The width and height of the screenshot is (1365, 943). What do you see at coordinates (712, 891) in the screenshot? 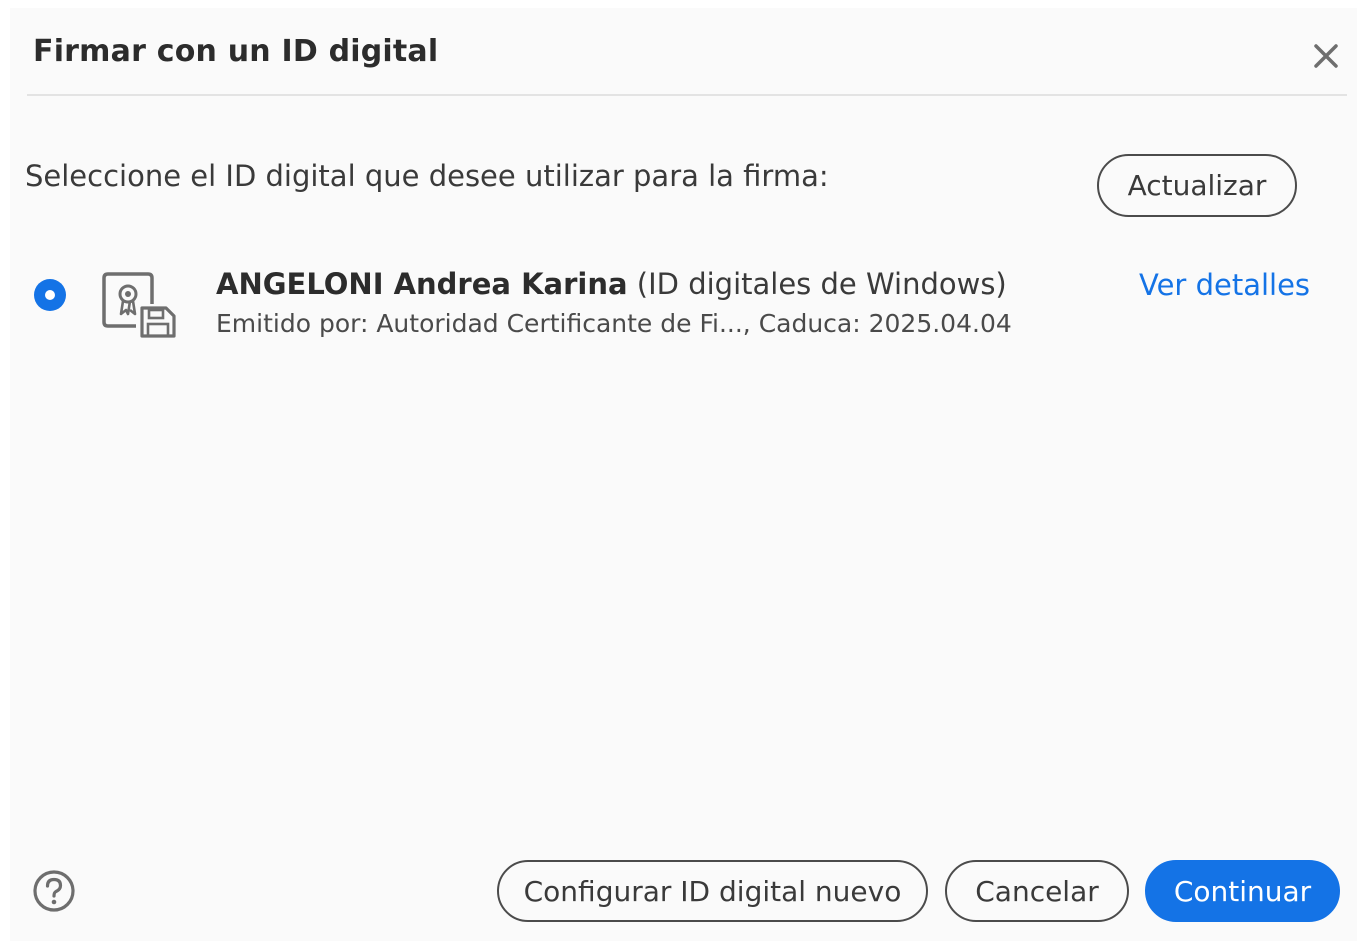
I see `configure-new-id-button: Configurar ID digital nuevo` at bounding box center [712, 891].